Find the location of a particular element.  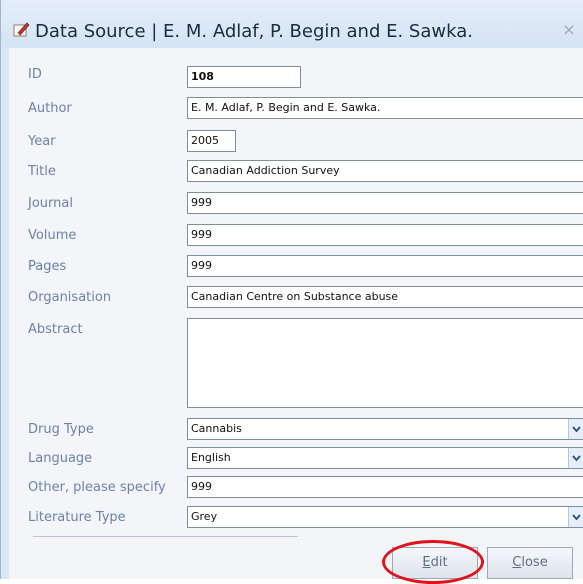

label-literature-type: Literature Type is located at coordinates (77, 517).